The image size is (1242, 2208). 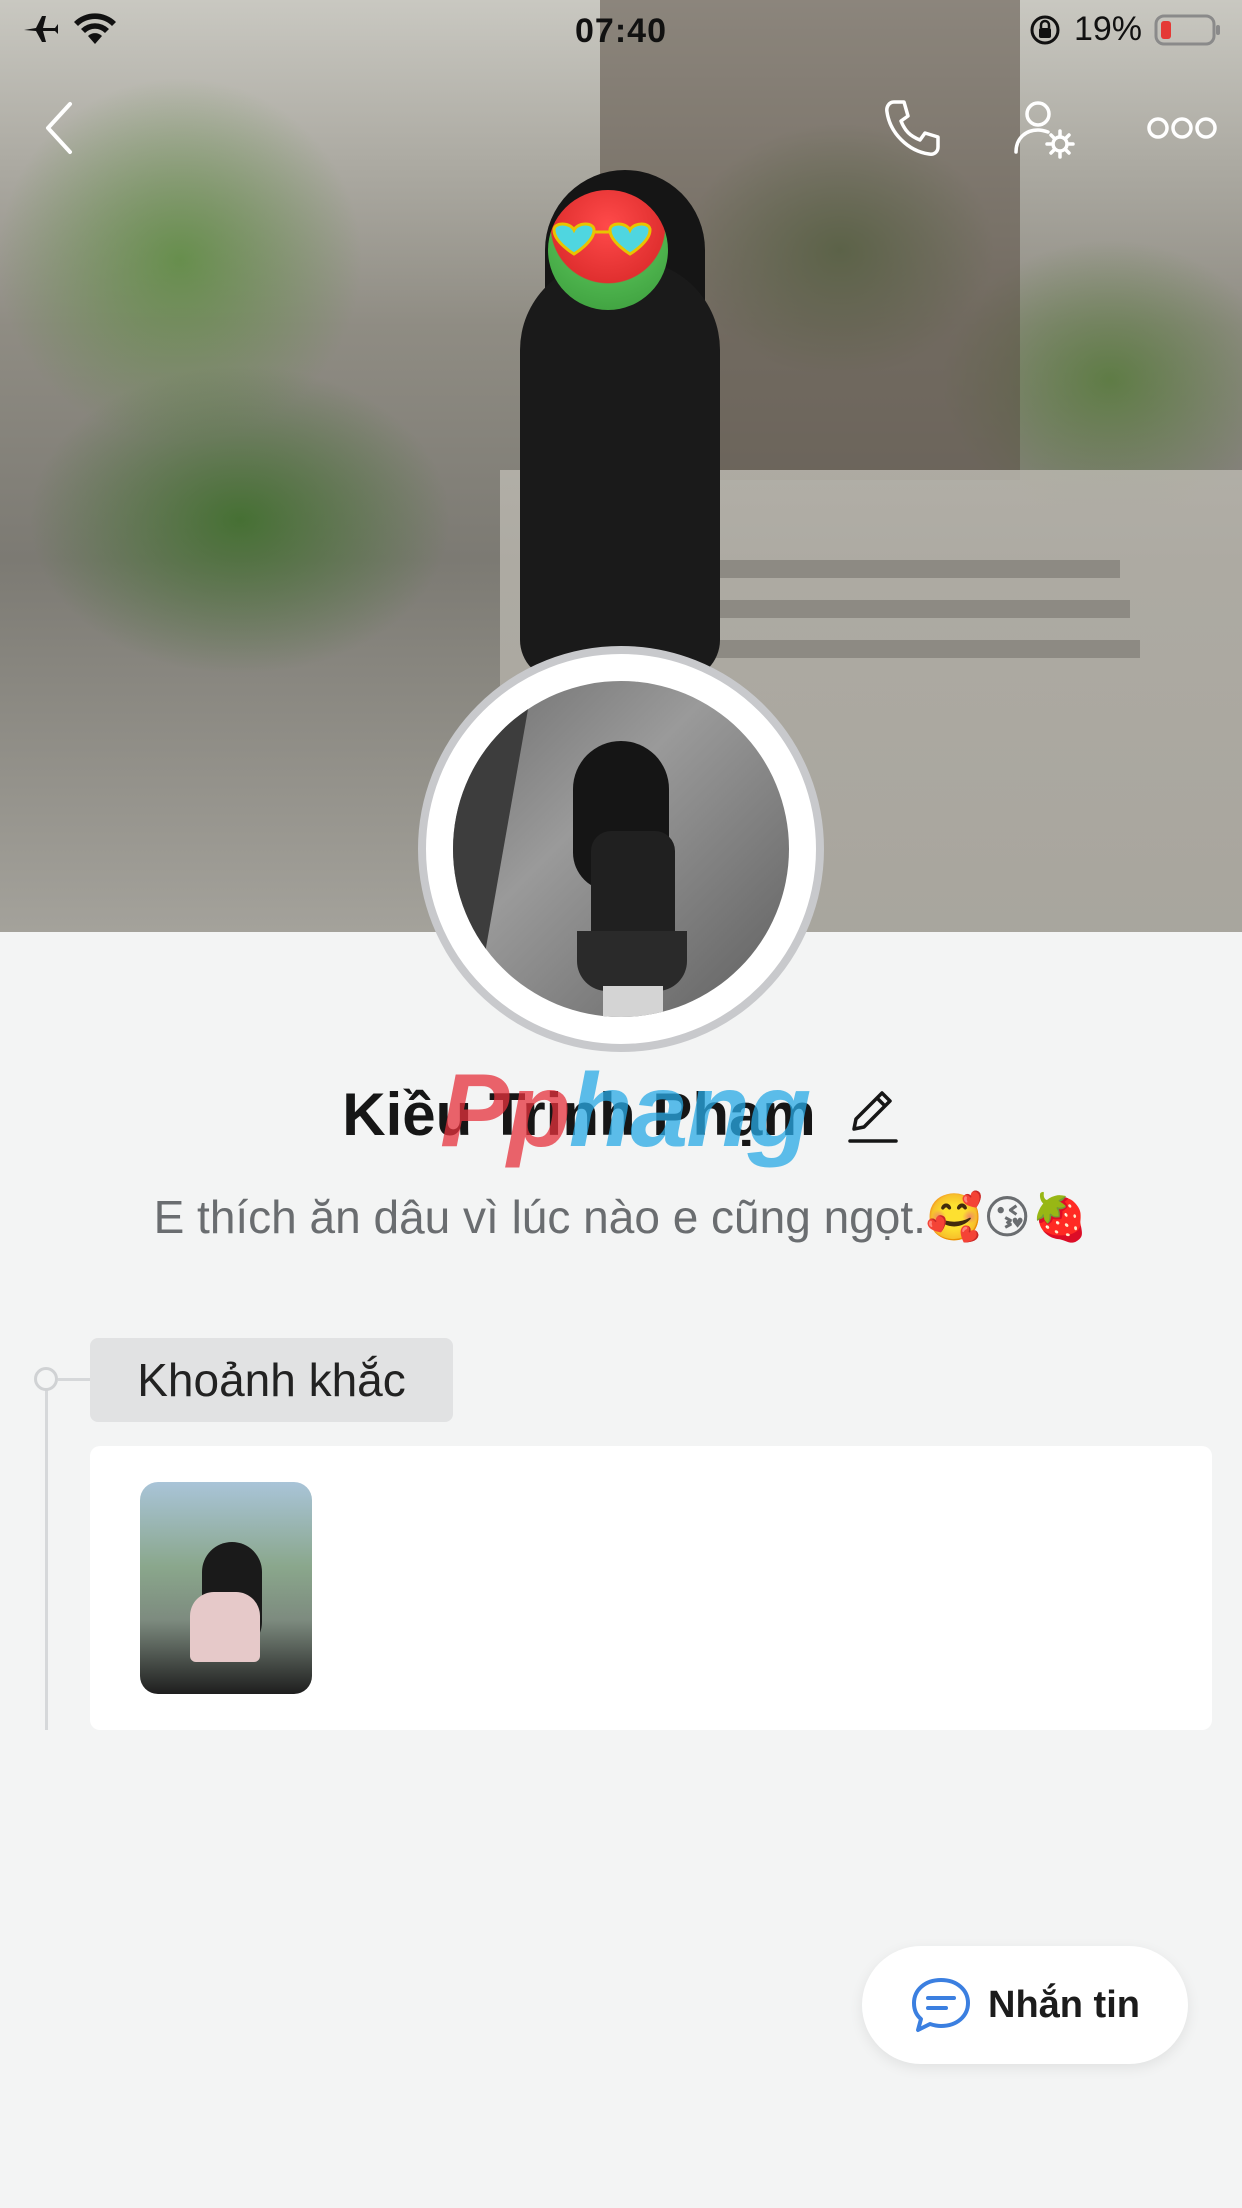 I want to click on more-button, so click(x=1182, y=128).